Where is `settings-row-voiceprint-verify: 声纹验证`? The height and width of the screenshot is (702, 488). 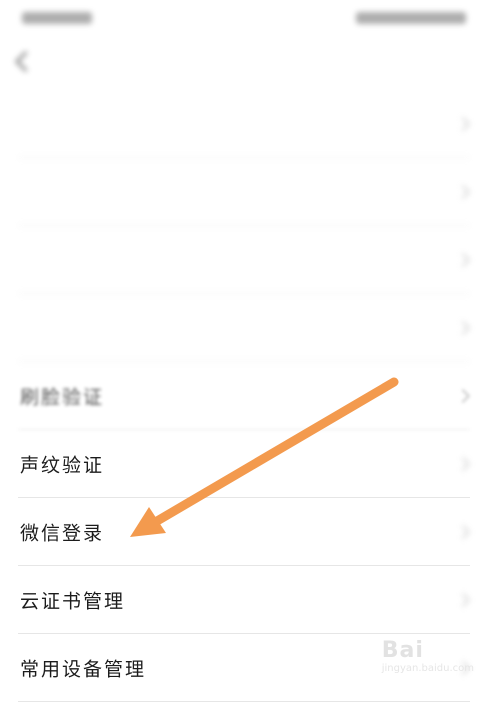
settings-row-voiceprint-verify: 声纹验证 is located at coordinates (244, 464).